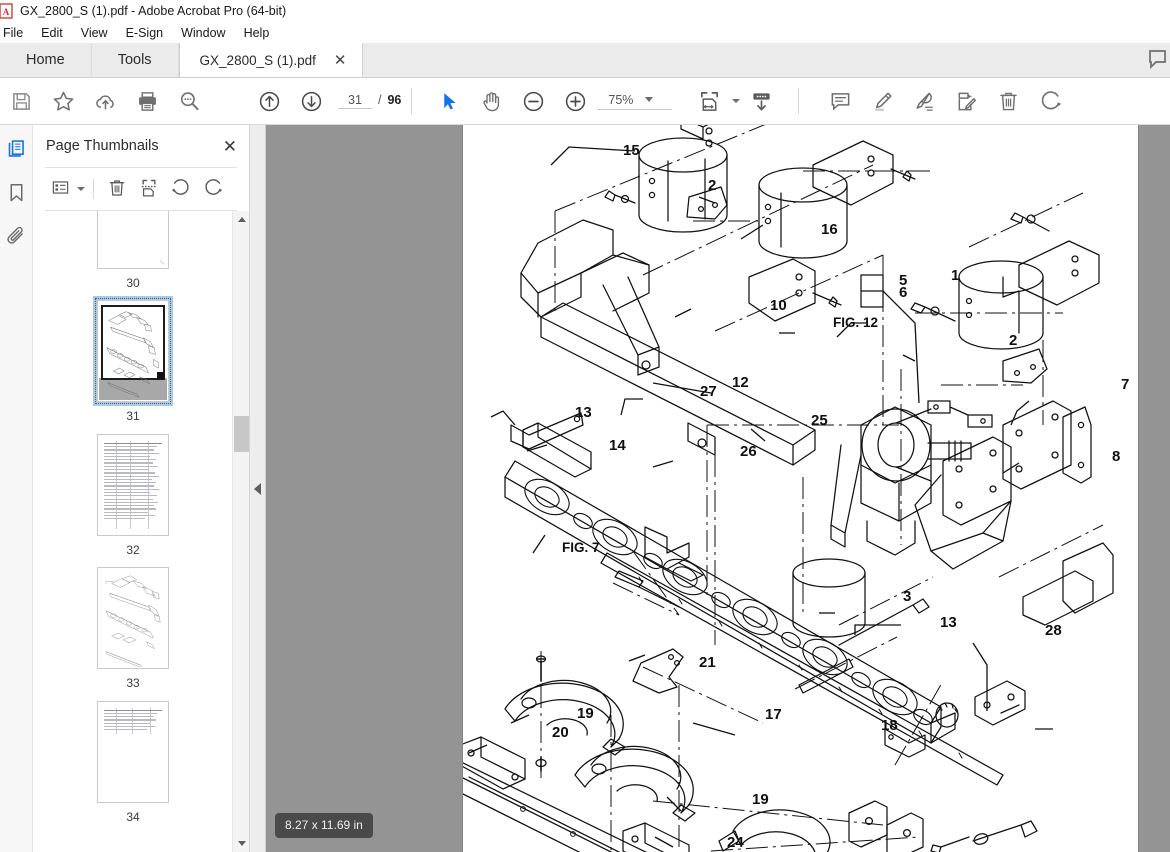 The height and width of the screenshot is (852, 1170). I want to click on page-scroll-down-icon, so click(761, 101).